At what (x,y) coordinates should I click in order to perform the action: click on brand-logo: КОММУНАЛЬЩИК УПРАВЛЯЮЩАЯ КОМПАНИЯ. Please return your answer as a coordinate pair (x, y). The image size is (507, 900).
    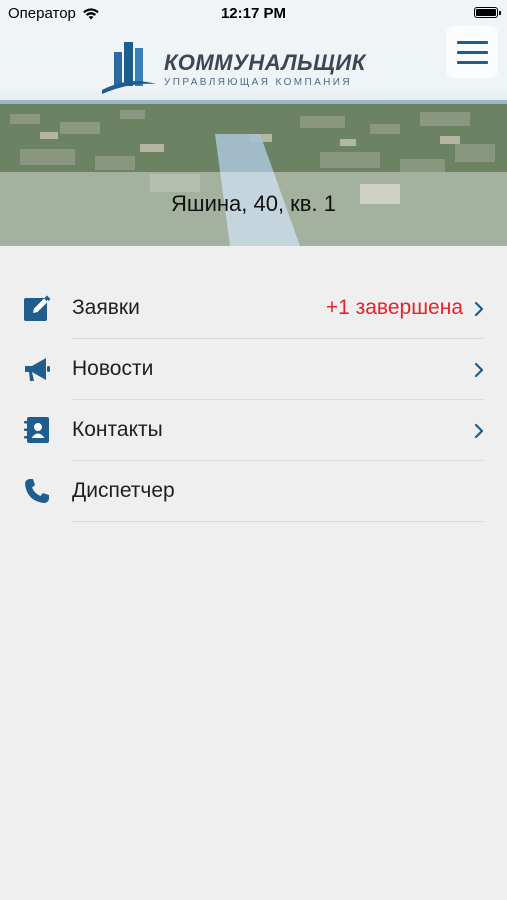
    Looking at the image, I should click on (233, 66).